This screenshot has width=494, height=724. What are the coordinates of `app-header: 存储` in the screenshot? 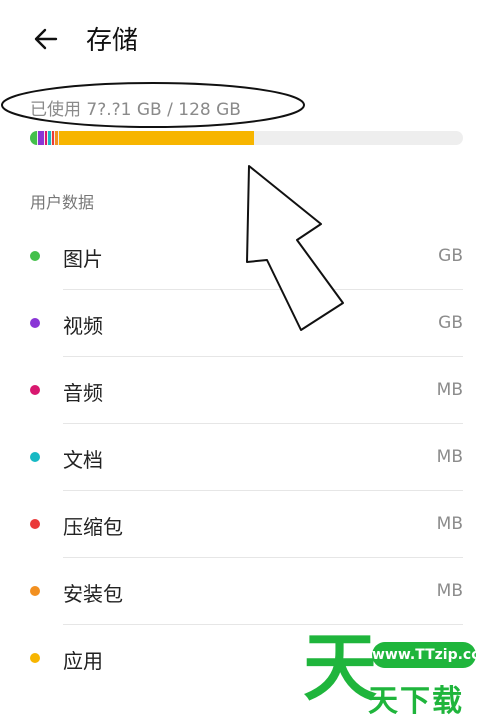 It's located at (247, 40).